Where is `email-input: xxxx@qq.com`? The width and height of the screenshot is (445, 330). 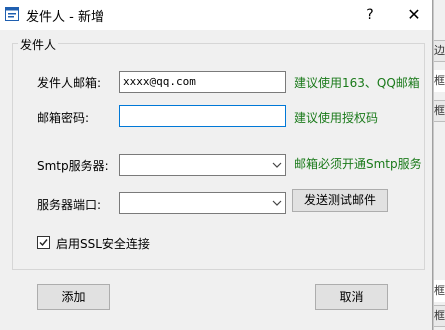
email-input: xxxx@qq.com is located at coordinates (202, 82).